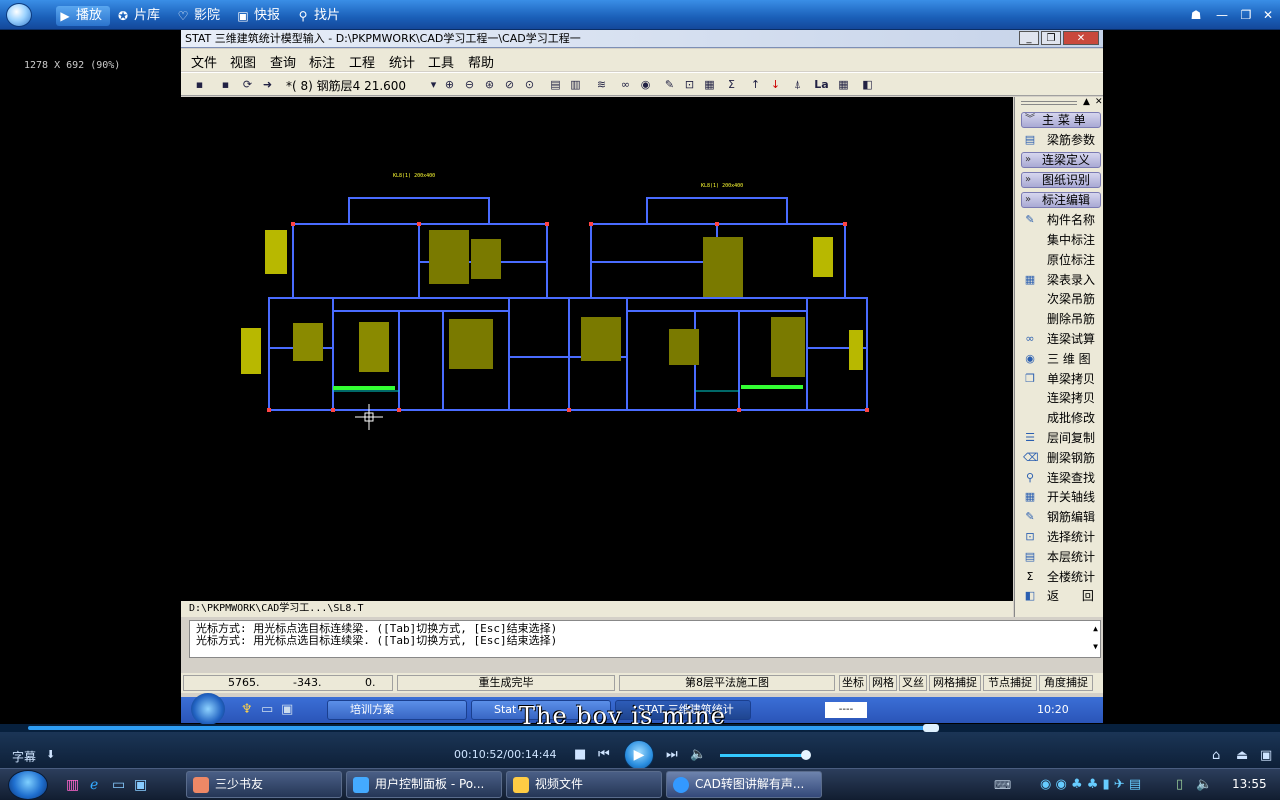 This screenshot has height=800, width=1280. I want to click on eject-icon: ⏏, so click(1242, 755).